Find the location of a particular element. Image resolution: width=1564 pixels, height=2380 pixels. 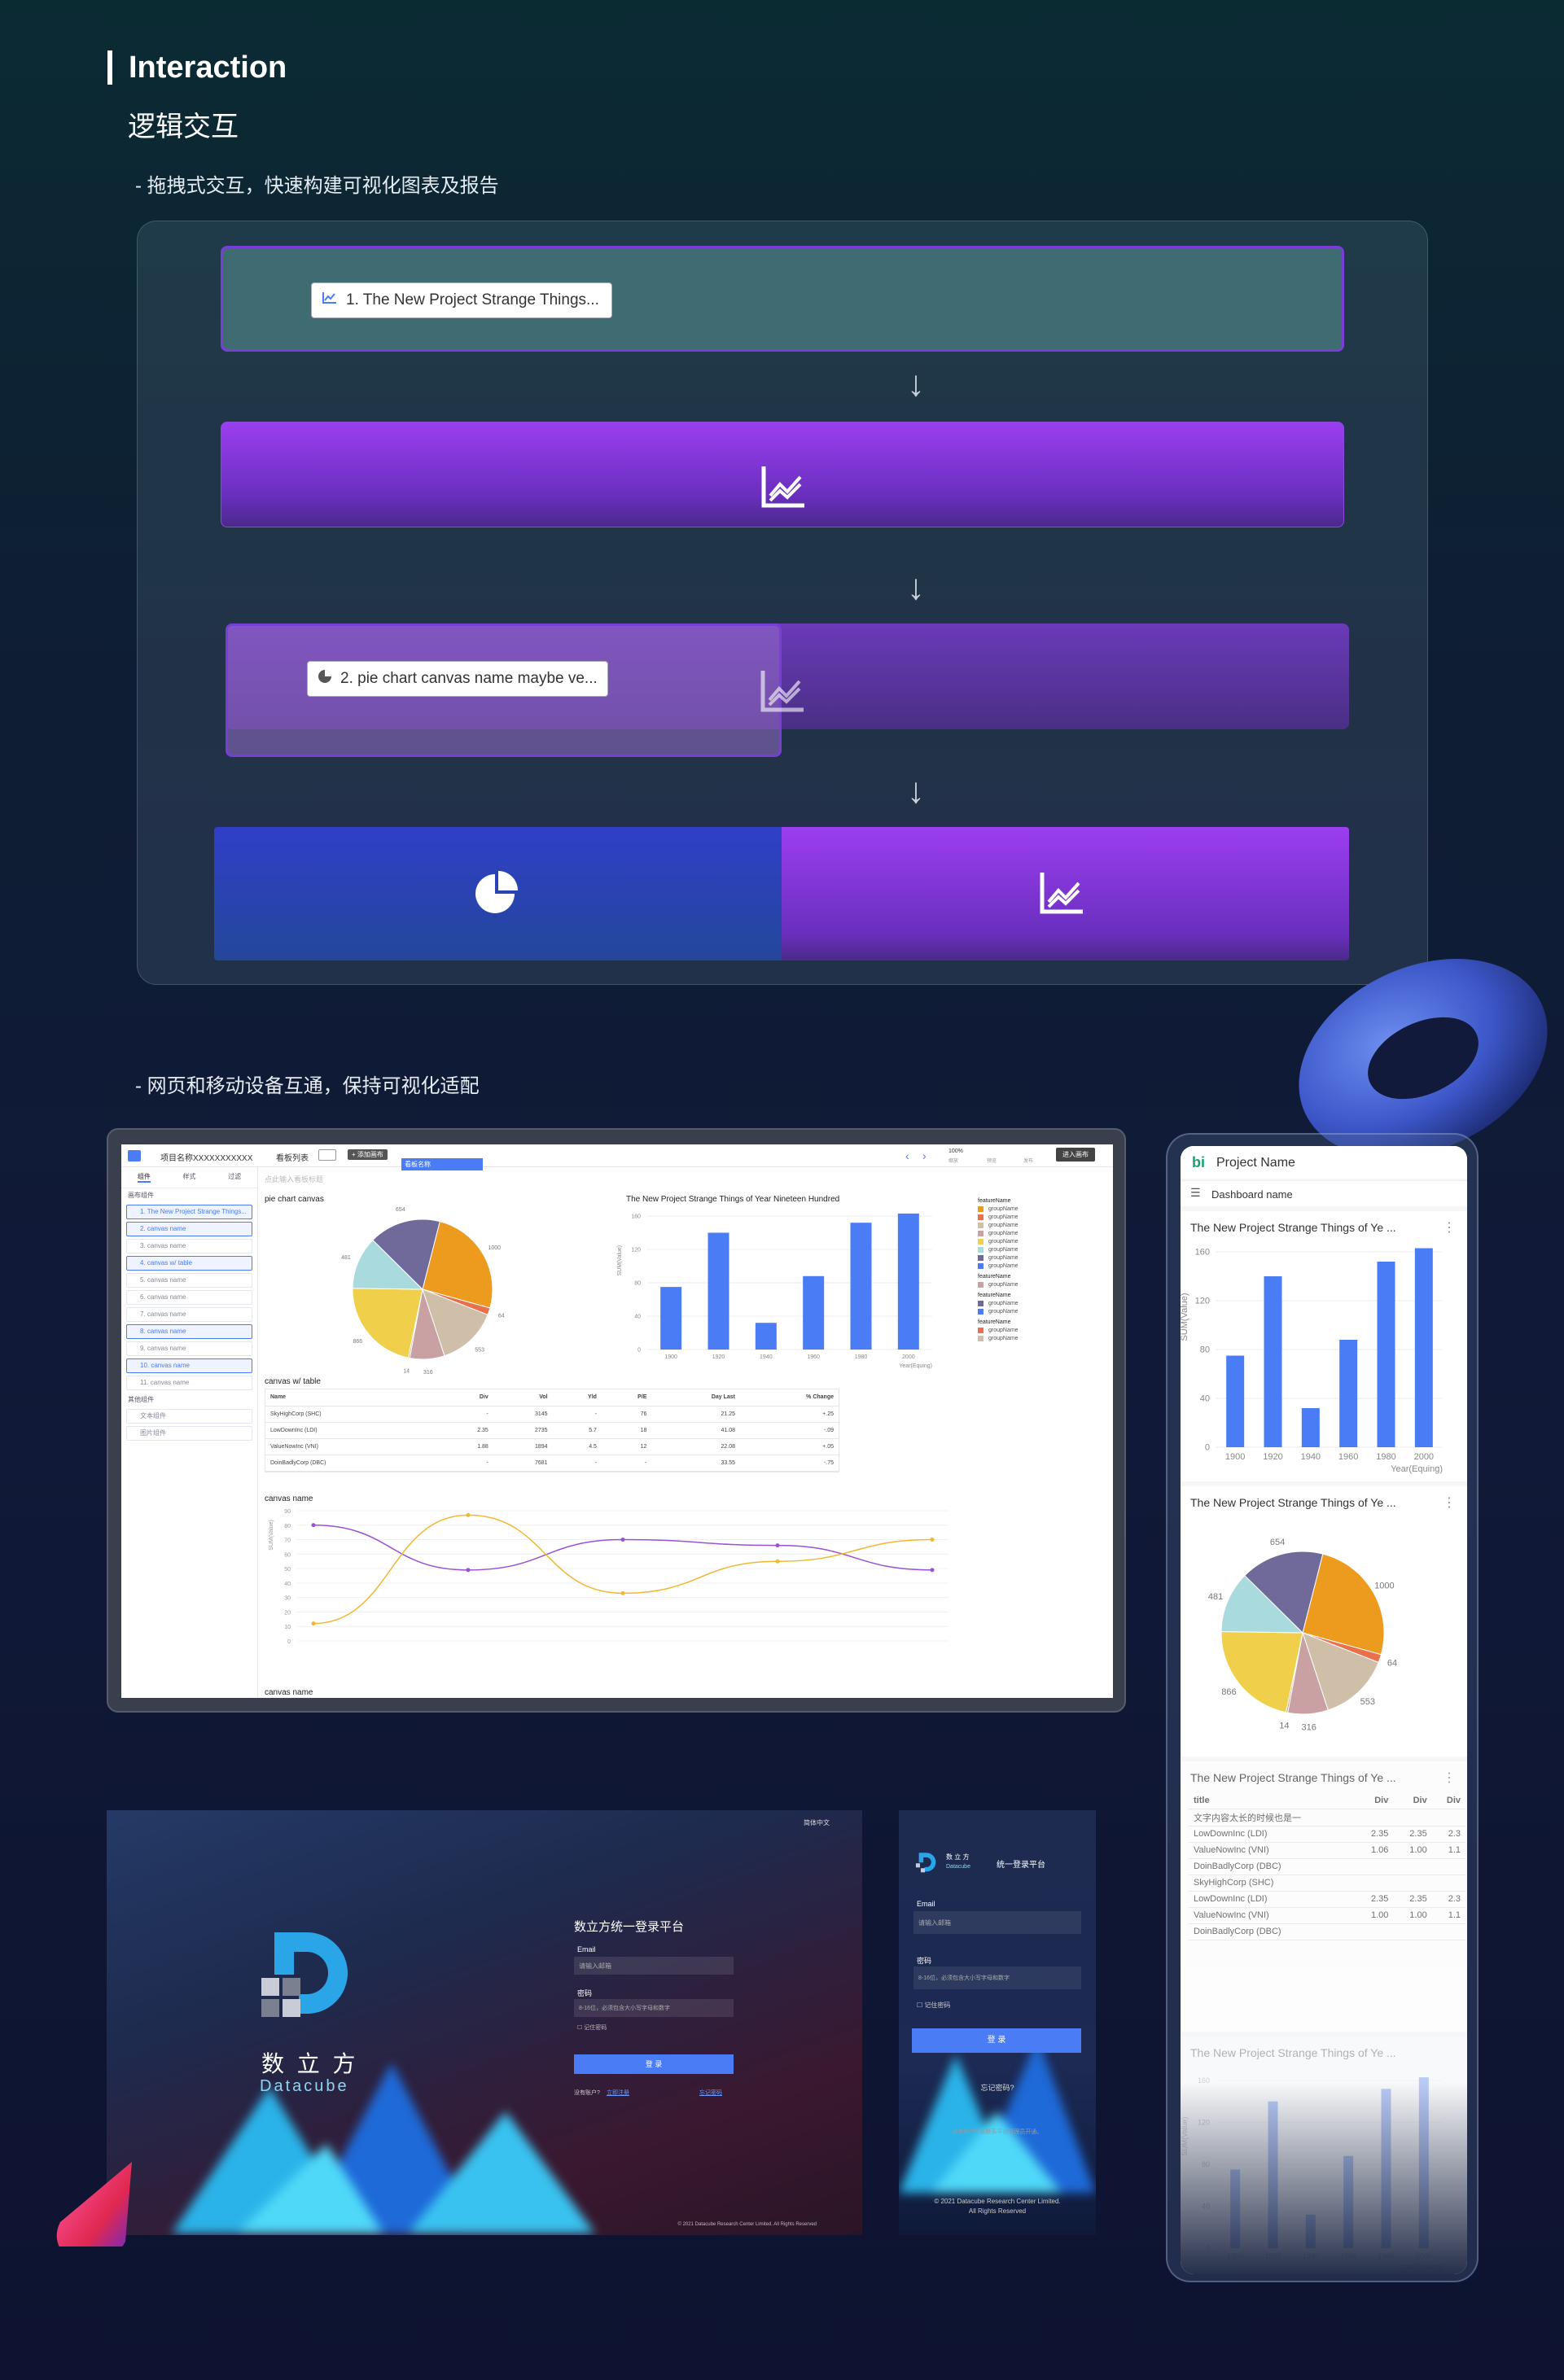

table-row: LowDownInc (LDI) 2.35 2.35 2.3 is located at coordinates (1327, 1834).